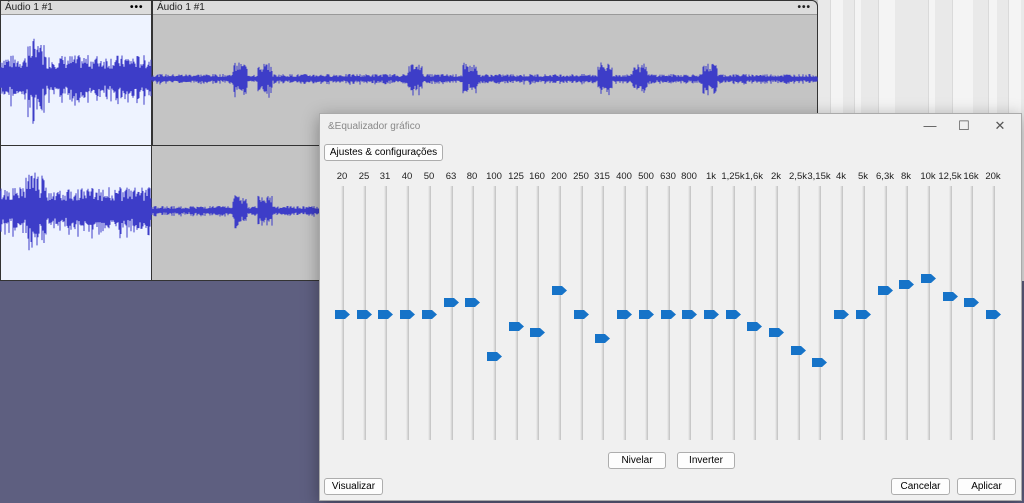 The image size is (1024, 503). Describe the element at coordinates (1000, 126) in the screenshot. I see `close-icon: ✕` at that location.